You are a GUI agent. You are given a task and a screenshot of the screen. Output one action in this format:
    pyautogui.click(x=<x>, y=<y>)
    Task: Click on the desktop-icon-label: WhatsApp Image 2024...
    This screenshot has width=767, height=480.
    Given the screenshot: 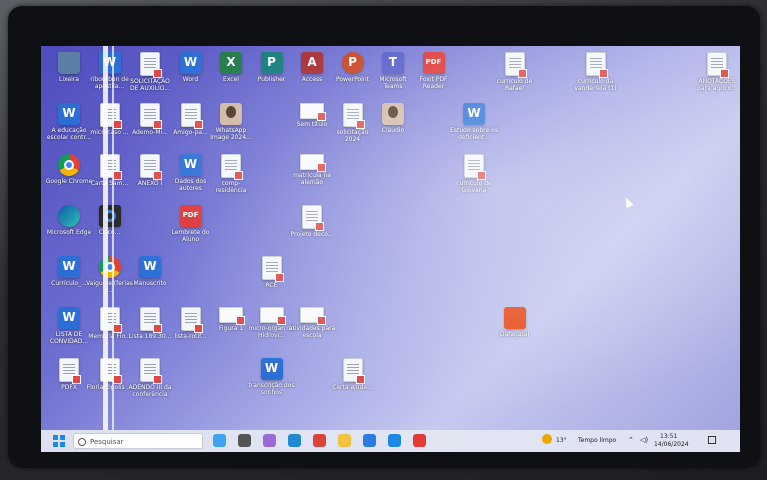 What is the action you would take?
    pyautogui.click(x=231, y=134)
    